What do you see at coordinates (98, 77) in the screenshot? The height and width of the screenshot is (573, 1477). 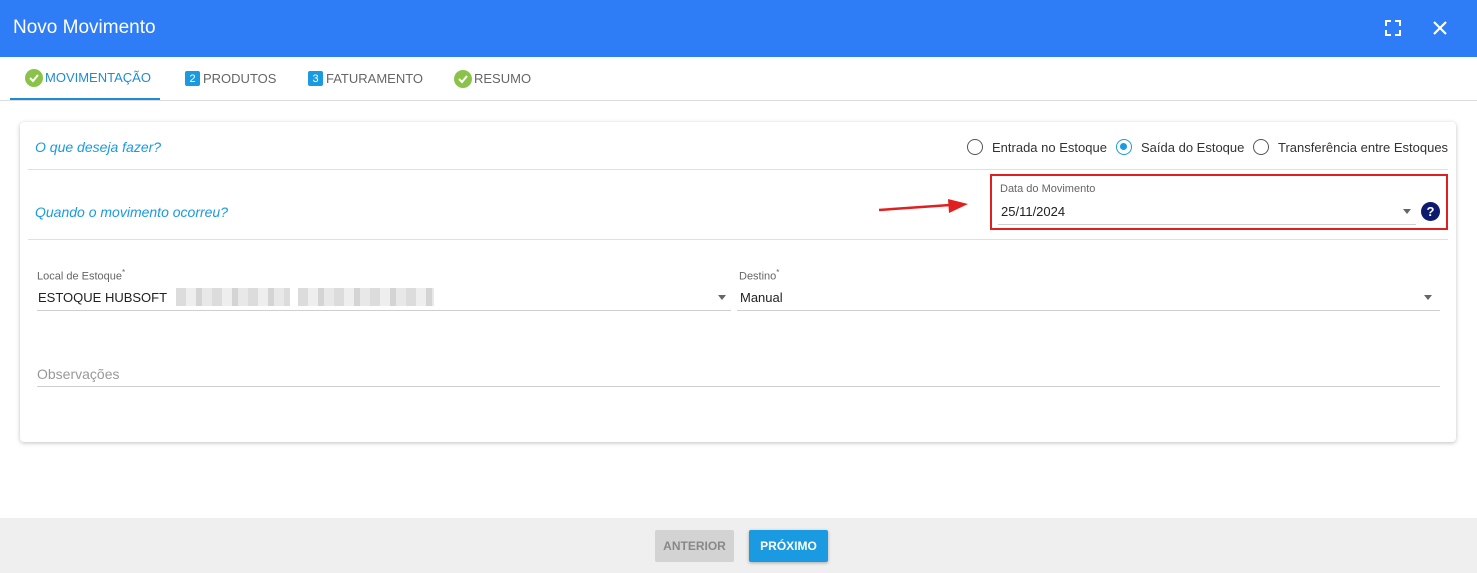 I see `tab-label: MOVIMENTAÇÃO` at bounding box center [98, 77].